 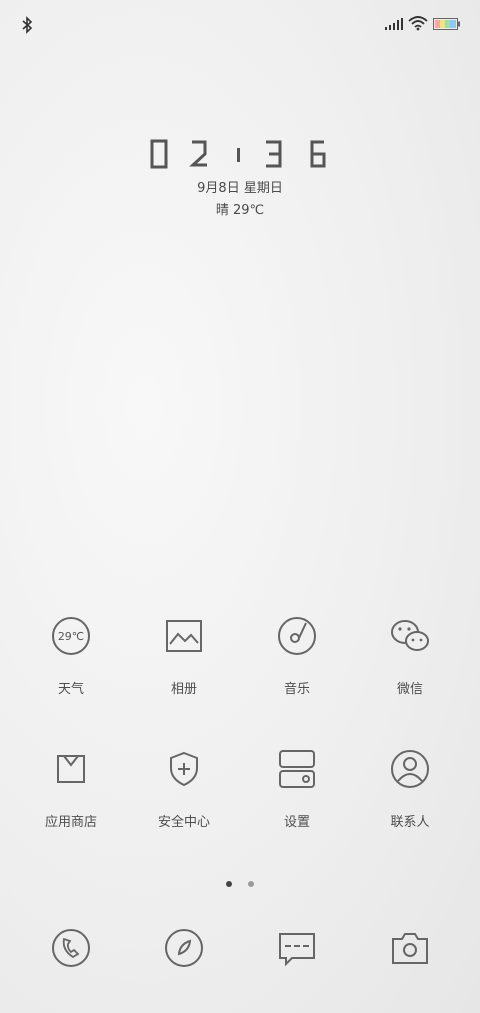 I want to click on phone-icon, so click(x=71, y=948).